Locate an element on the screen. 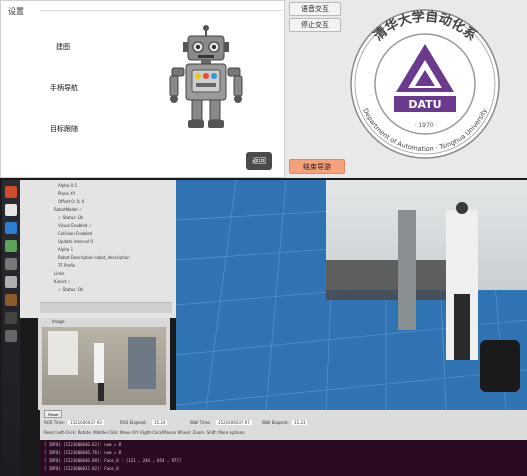 The height and width of the screenshot is (476, 527). tree-row: Kinect ✓ is located at coordinates (63, 281).